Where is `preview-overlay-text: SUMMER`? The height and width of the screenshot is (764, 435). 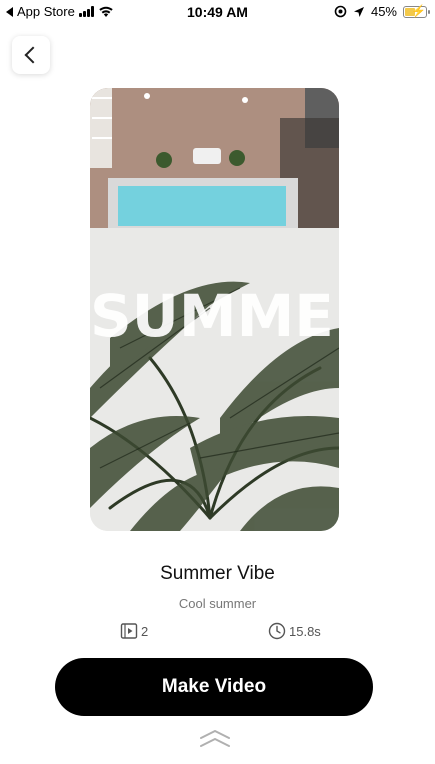 preview-overlay-text: SUMMER is located at coordinates (214, 316).